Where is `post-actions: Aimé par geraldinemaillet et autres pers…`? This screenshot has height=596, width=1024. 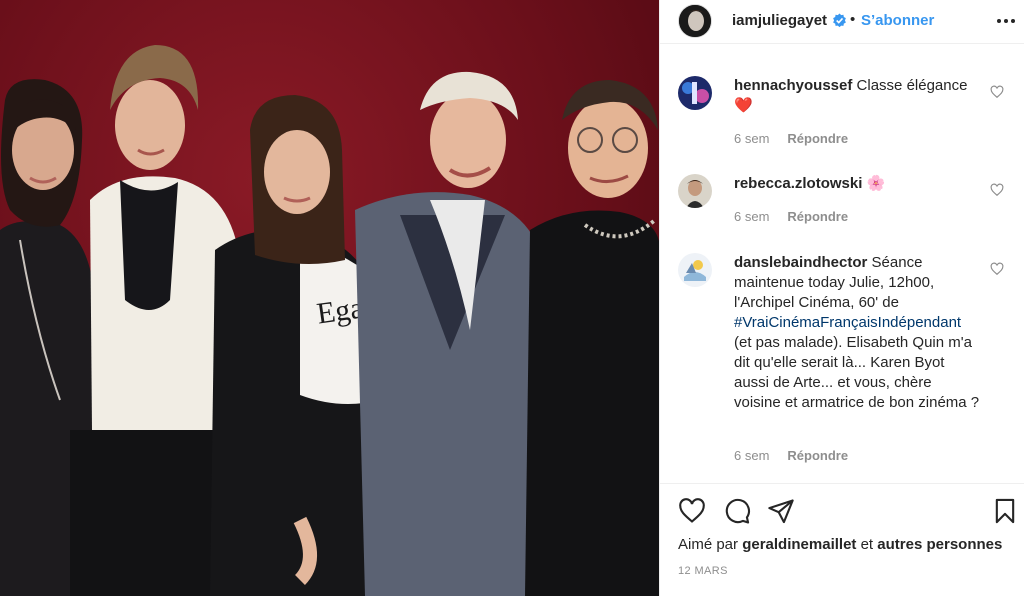 post-actions: Aimé par geraldinemaillet et autres pers… is located at coordinates (842, 539).